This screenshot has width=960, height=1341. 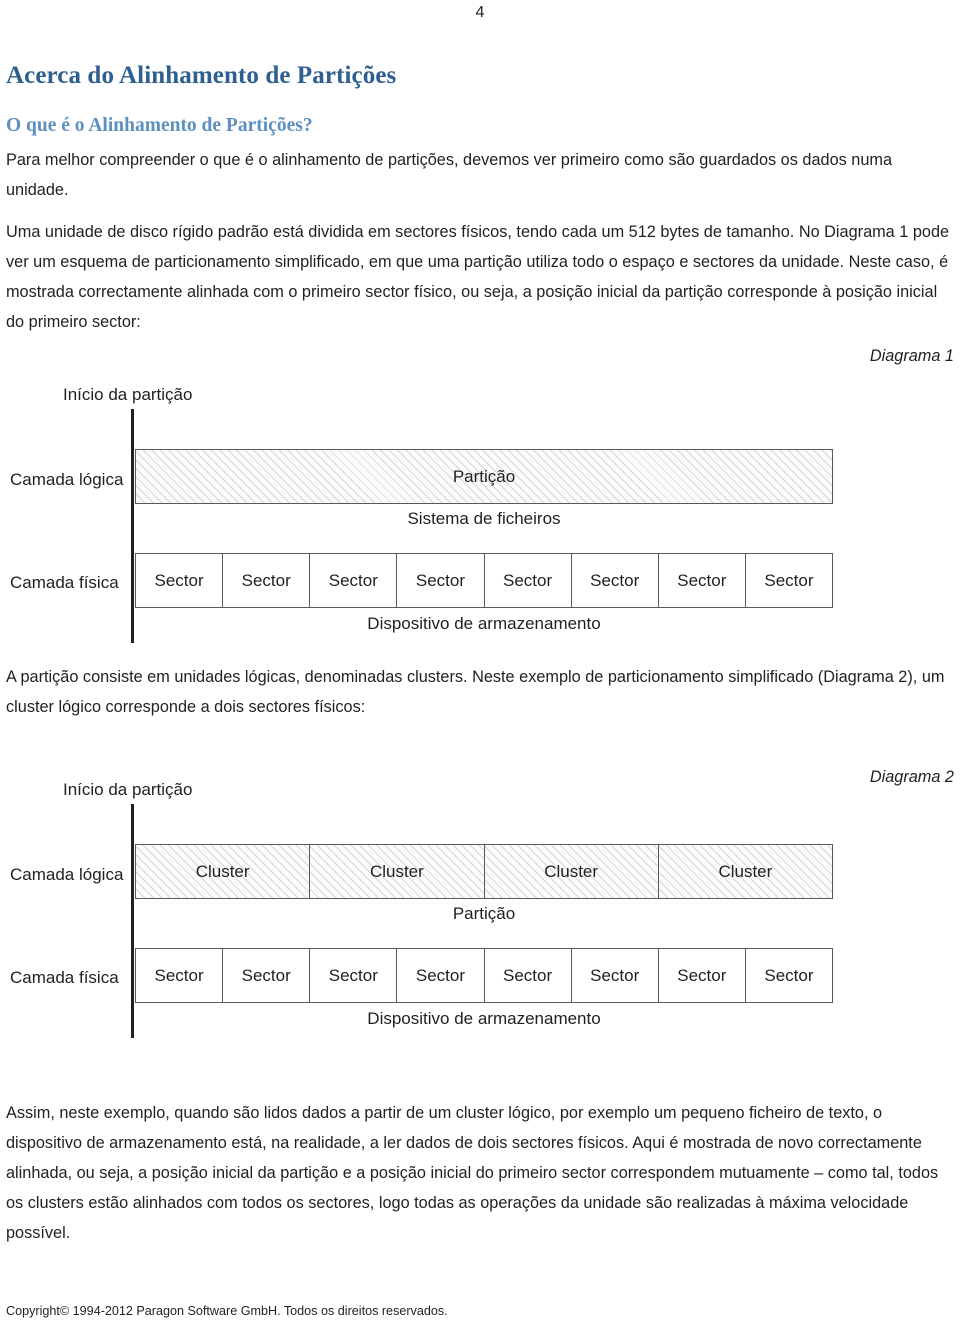 What do you see at coordinates (480, 12) in the screenshot?
I see `page-number: 4` at bounding box center [480, 12].